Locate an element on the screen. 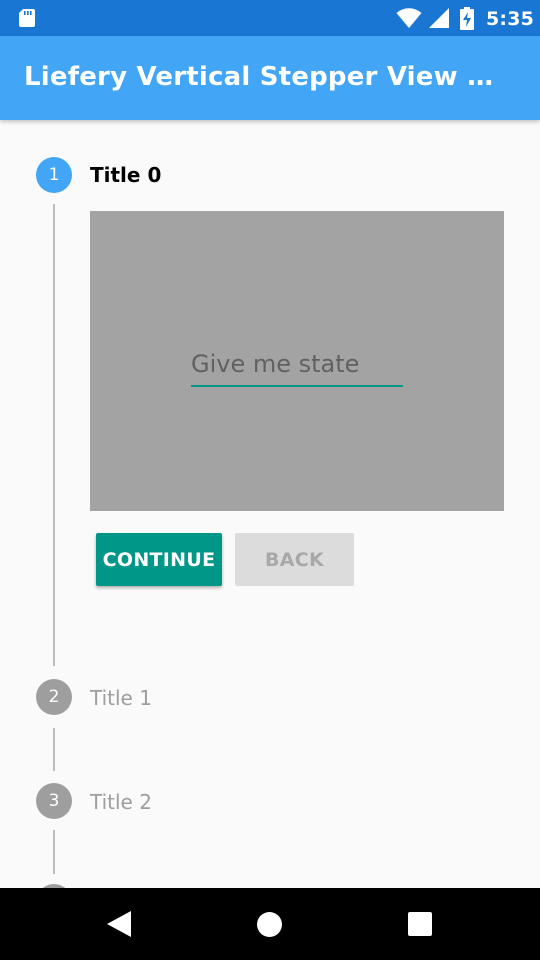  back-icon is located at coordinates (119, 924).